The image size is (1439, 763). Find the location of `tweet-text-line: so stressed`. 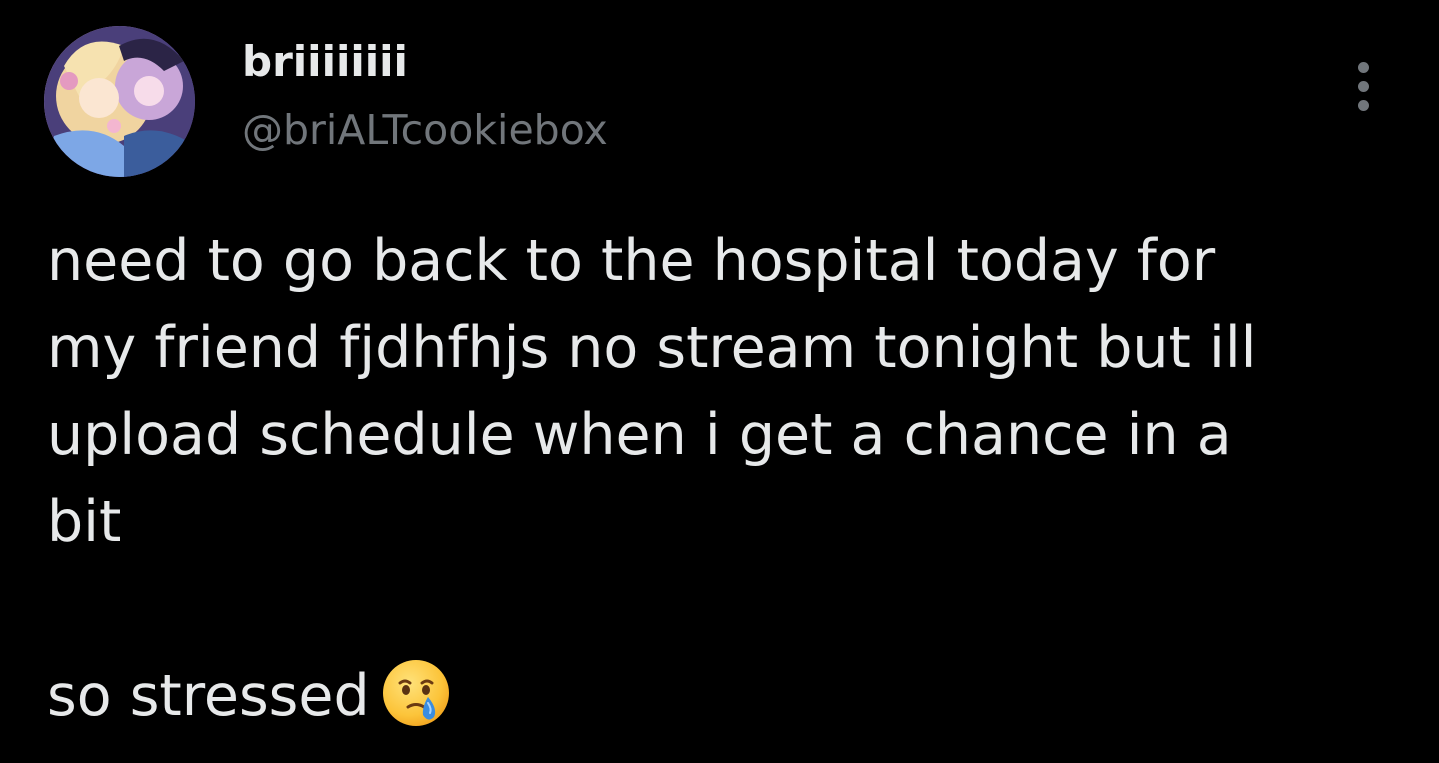

tweet-text-line: so stressed is located at coordinates (208, 696).